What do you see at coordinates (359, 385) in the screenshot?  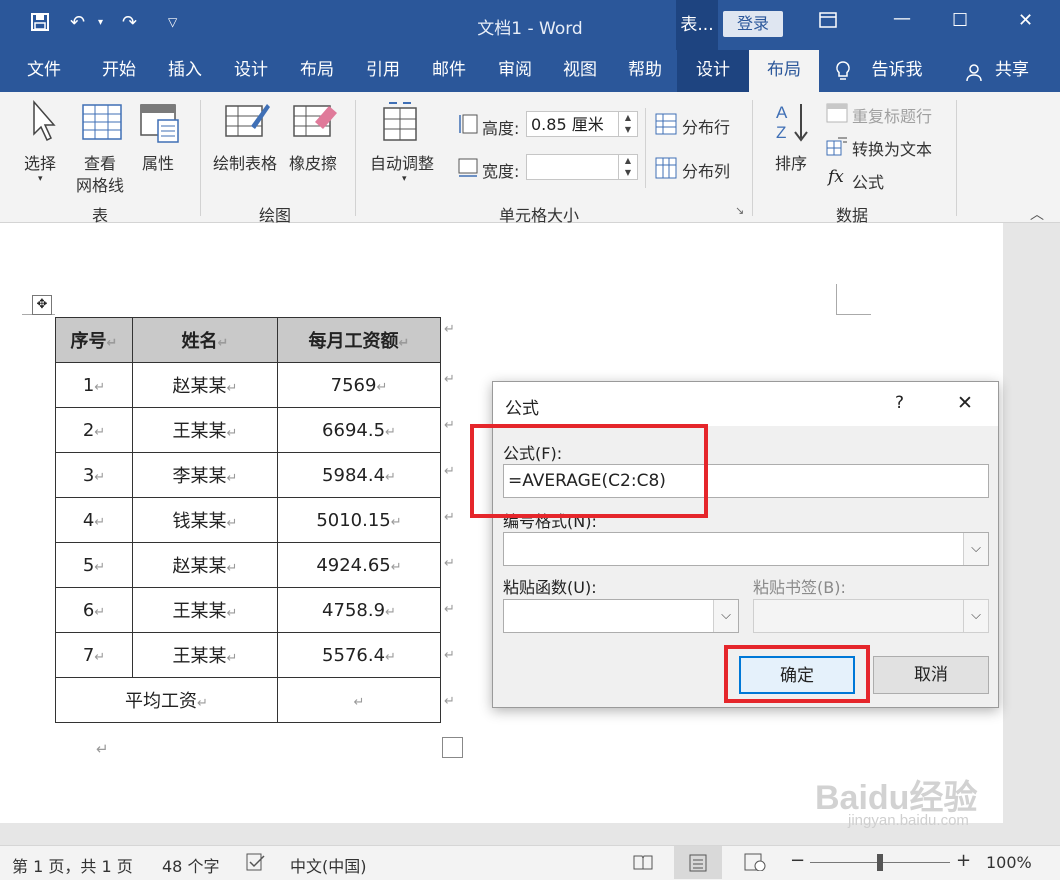 I see `table-cell: 7569↵` at bounding box center [359, 385].